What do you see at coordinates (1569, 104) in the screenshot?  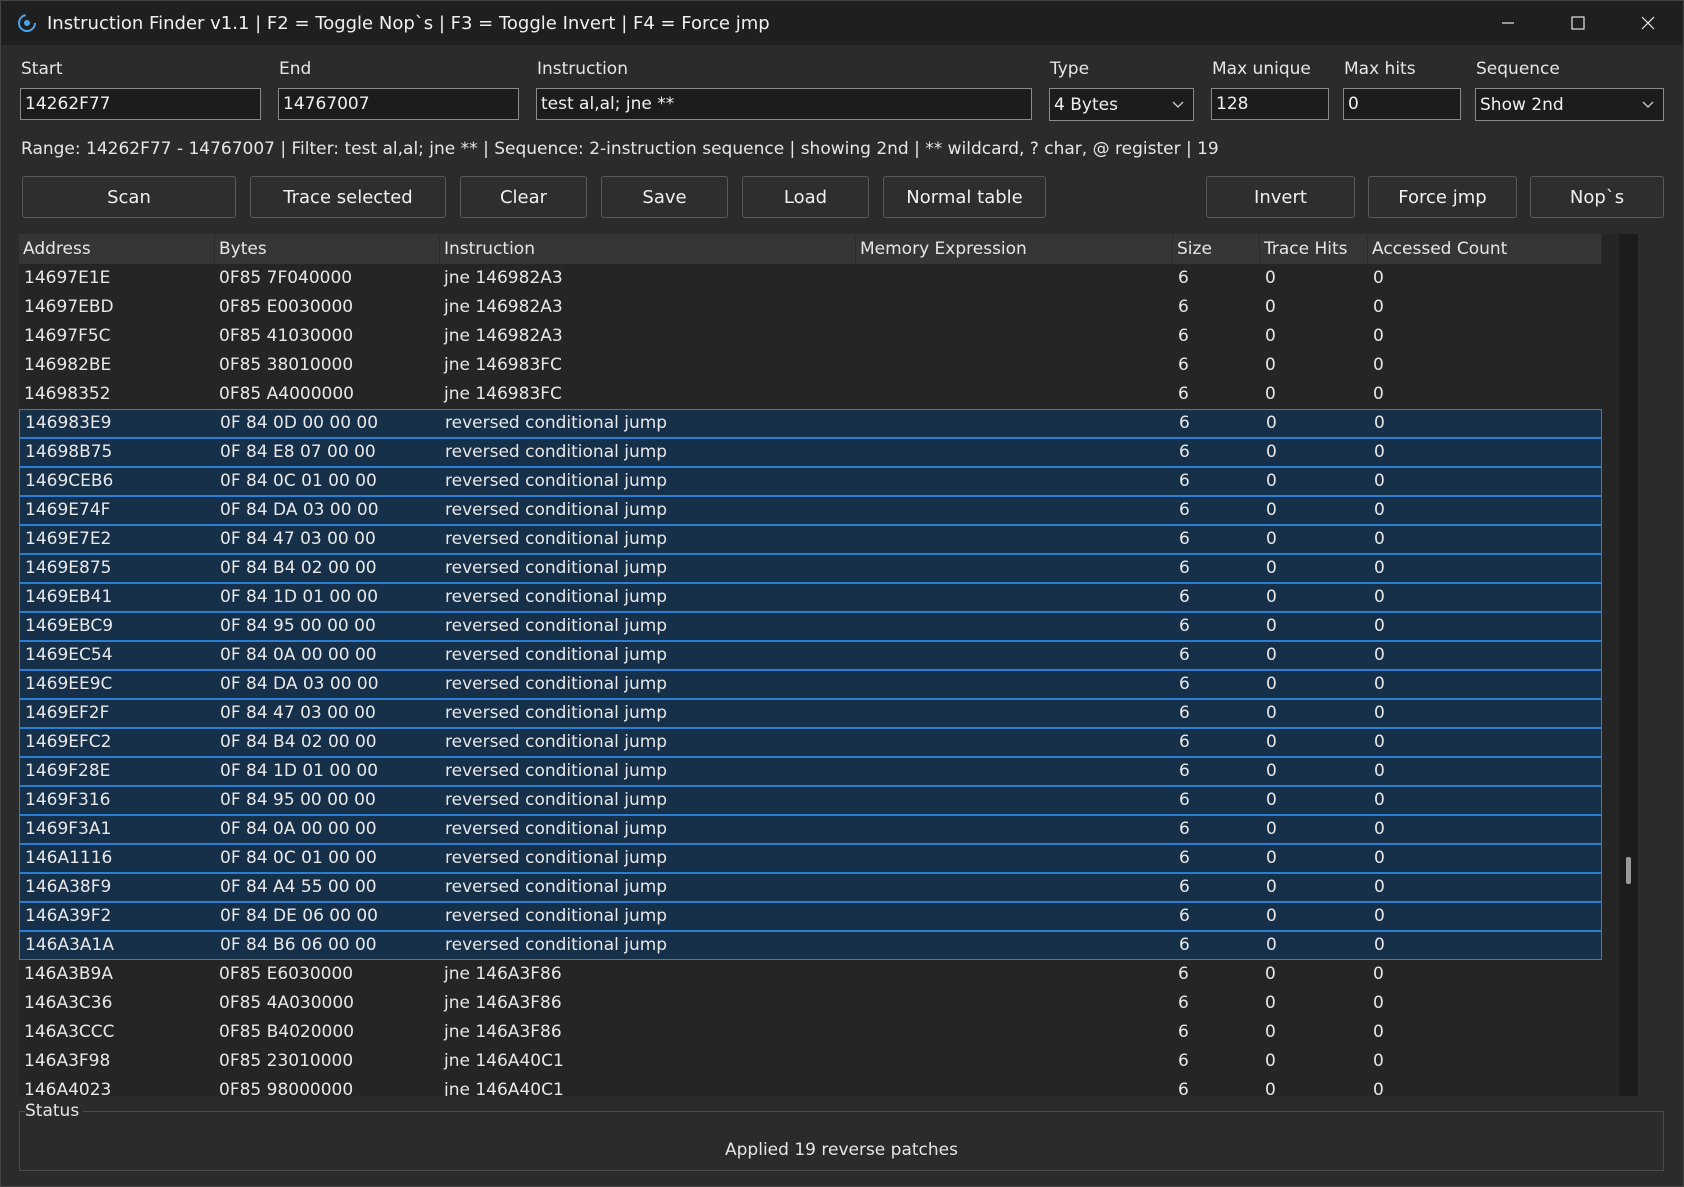 I see `sequence-select: Show 2nd` at bounding box center [1569, 104].